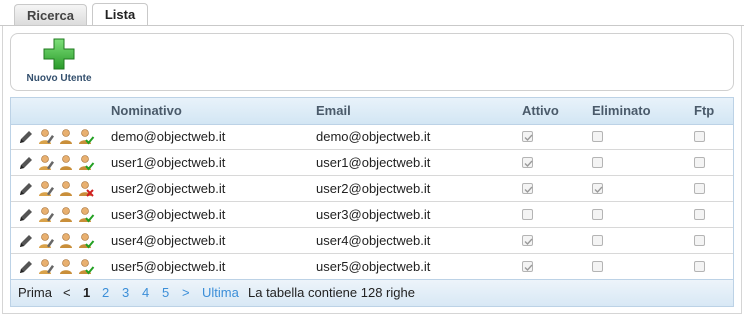 This screenshot has width=744, height=316. What do you see at coordinates (145, 293) in the screenshot?
I see `pager-page-4: 4` at bounding box center [145, 293].